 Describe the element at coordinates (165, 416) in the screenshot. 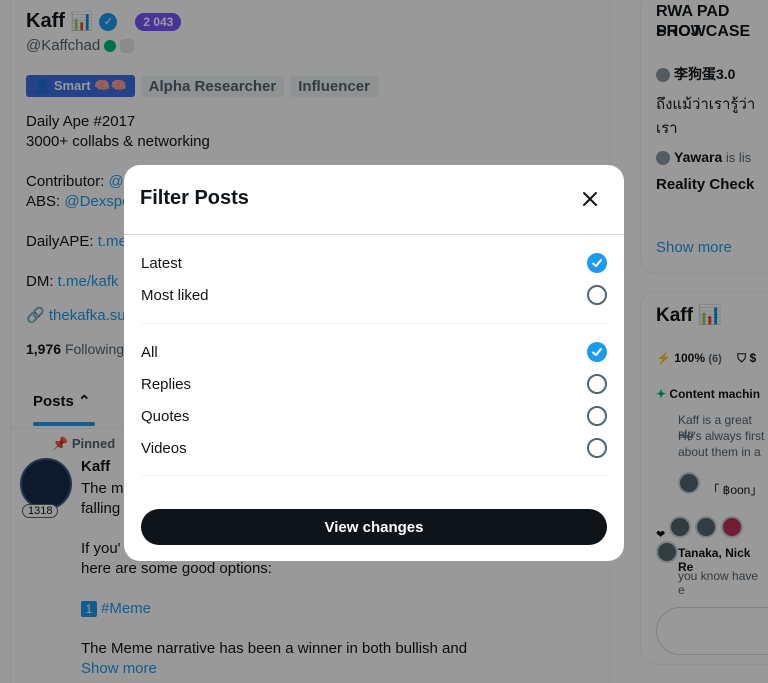

I see `option-label: Quotes` at that location.